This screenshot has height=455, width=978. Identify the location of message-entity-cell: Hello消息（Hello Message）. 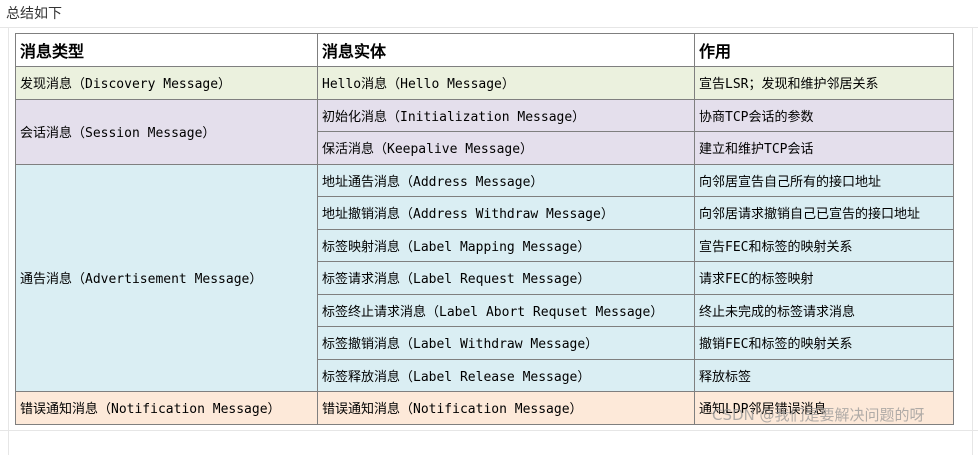
(506, 83).